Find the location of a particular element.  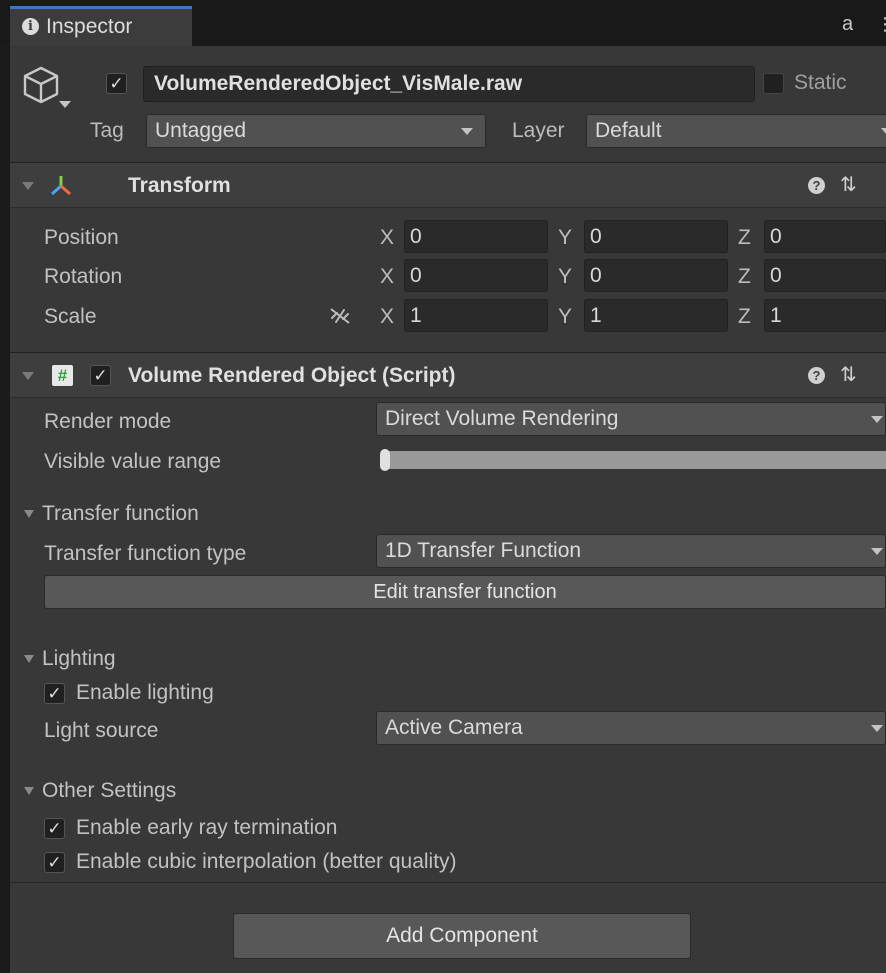

position-y-field: 0 is located at coordinates (656, 236).